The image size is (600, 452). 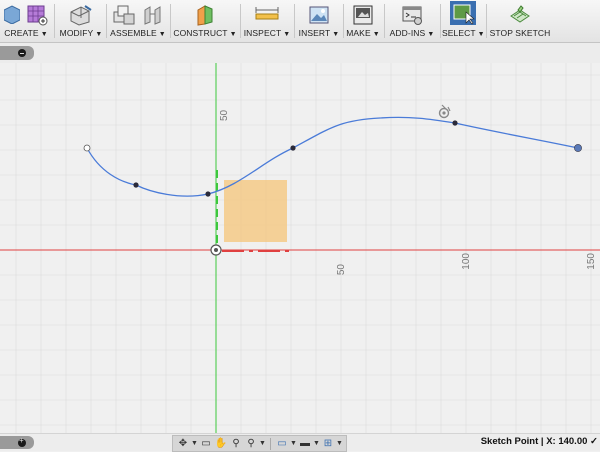 I want to click on add-comment-icon, so click(x=22, y=441).